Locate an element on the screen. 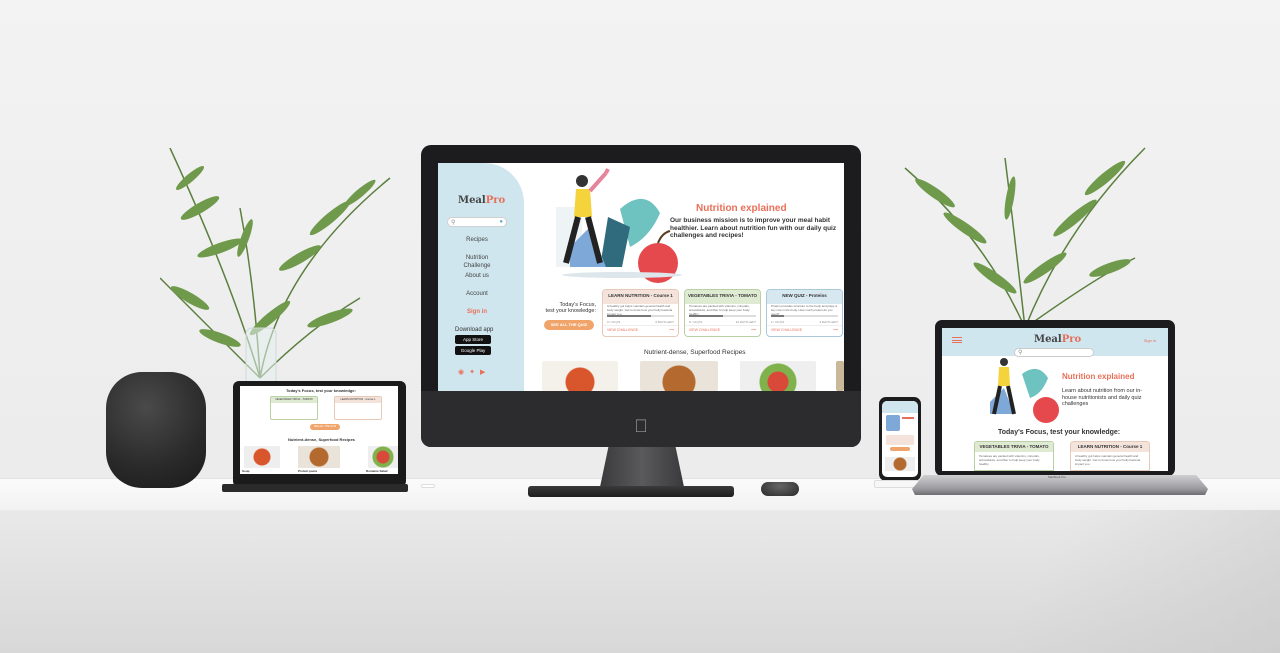 The width and height of the screenshot is (1280, 653). card-questions: 1 / 10 Q'S is located at coordinates (778, 322).